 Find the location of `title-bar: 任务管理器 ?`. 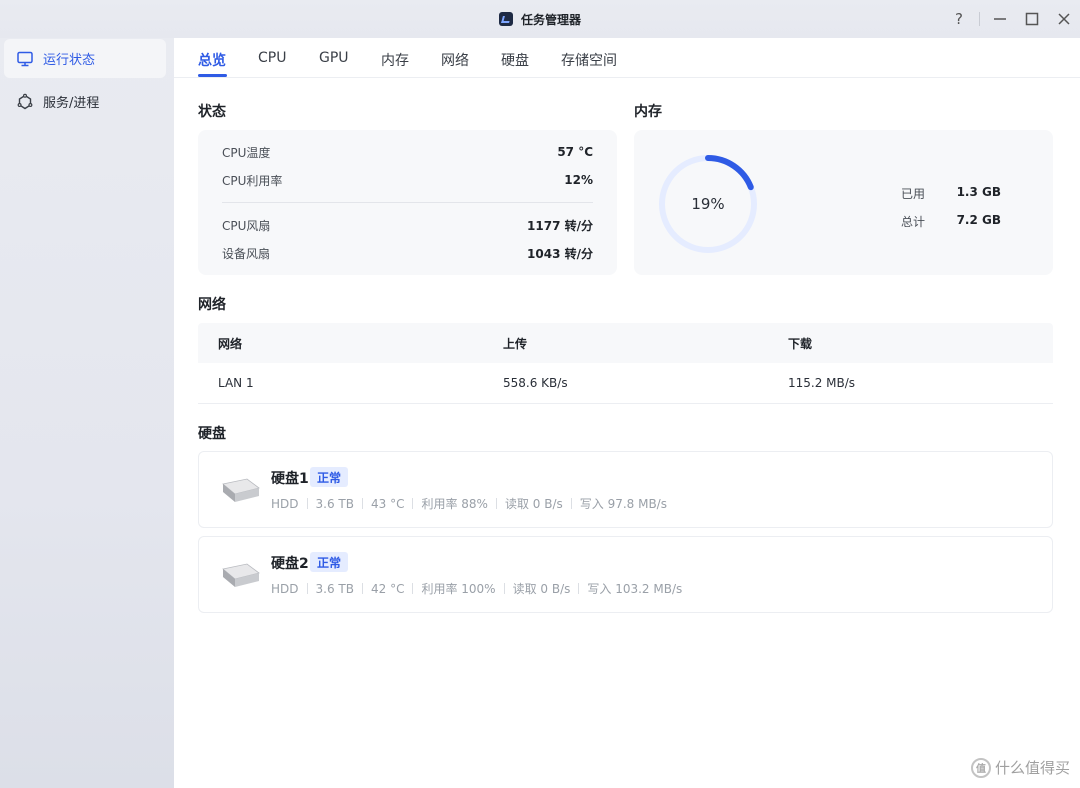

title-bar: 任务管理器 ? is located at coordinates (540, 19).